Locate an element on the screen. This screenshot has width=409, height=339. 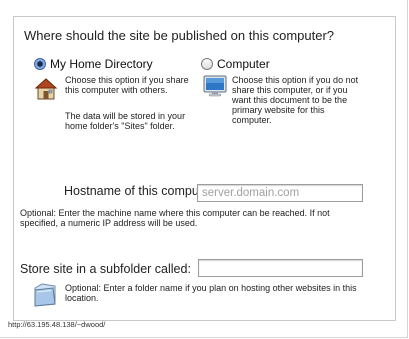
home-directory-desc-1: Choose this option if you share is located at coordinates (127, 80).